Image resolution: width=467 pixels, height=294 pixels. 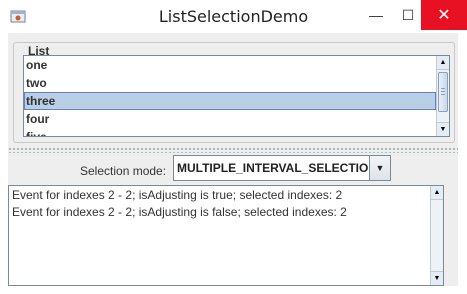 What do you see at coordinates (230, 119) in the screenshot?
I see `list-item-four: four` at bounding box center [230, 119].